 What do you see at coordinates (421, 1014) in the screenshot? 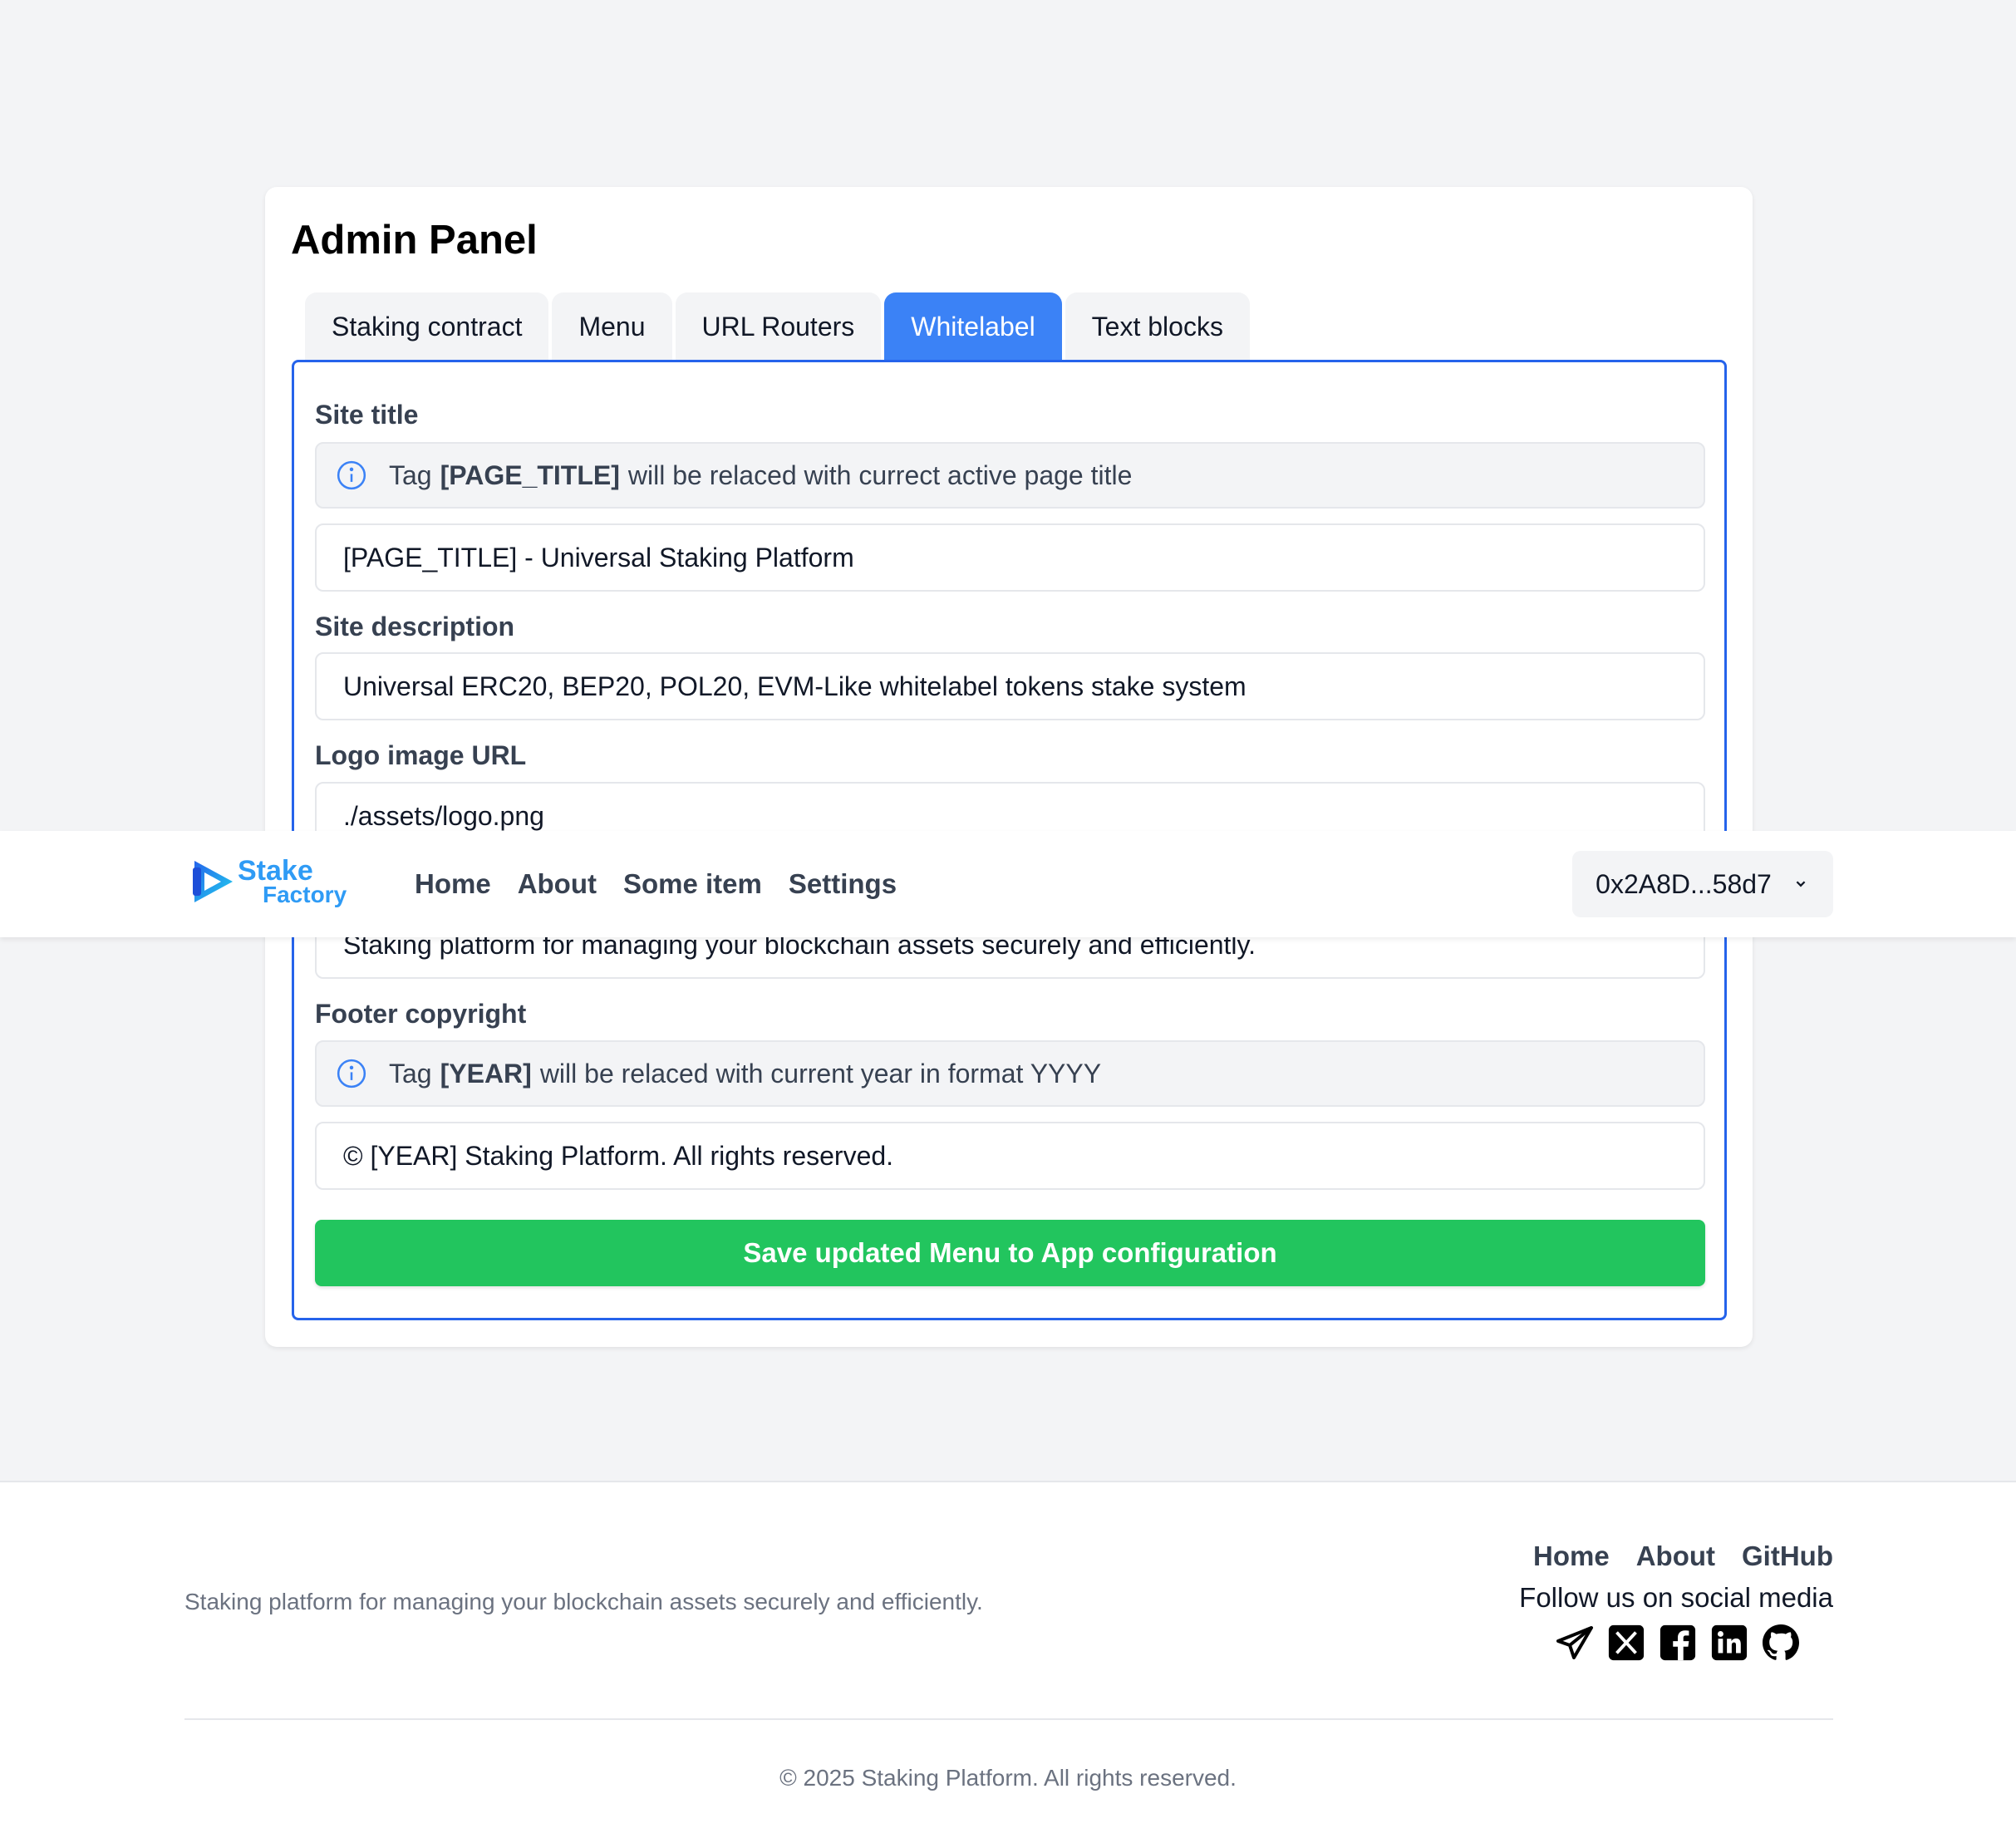
I see `footer-copyright-label: Footer copyright` at bounding box center [421, 1014].